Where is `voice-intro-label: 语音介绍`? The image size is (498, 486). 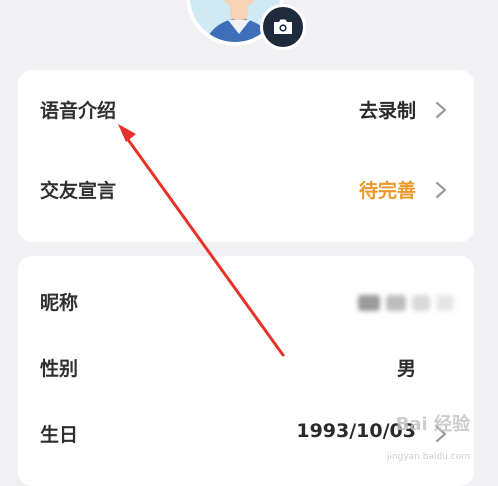 voice-intro-label: 语音介绍 is located at coordinates (78, 111).